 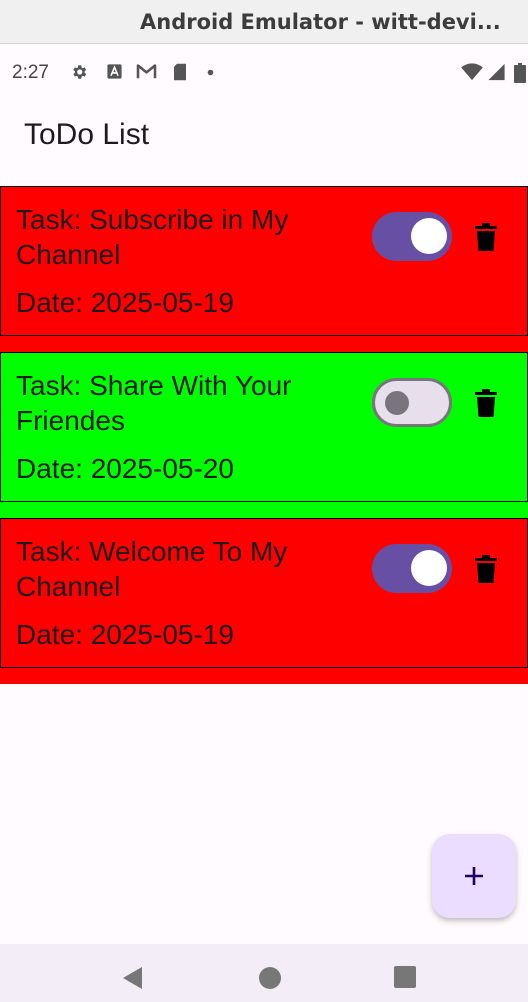 I want to click on notification-dot-icon, so click(x=210, y=72).